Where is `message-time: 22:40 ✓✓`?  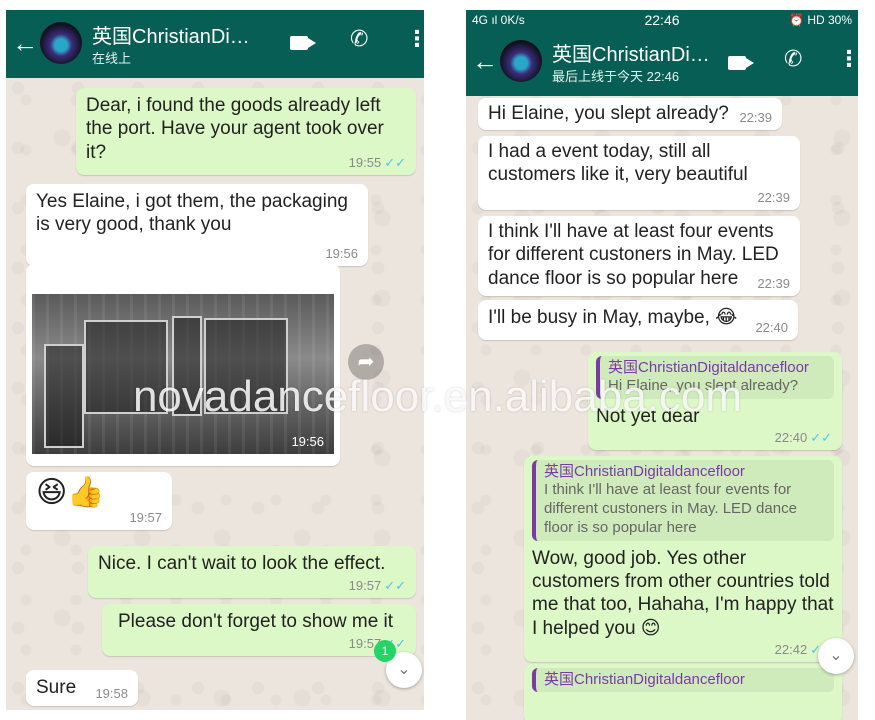
message-time: 22:40 ✓✓ is located at coordinates (803, 438).